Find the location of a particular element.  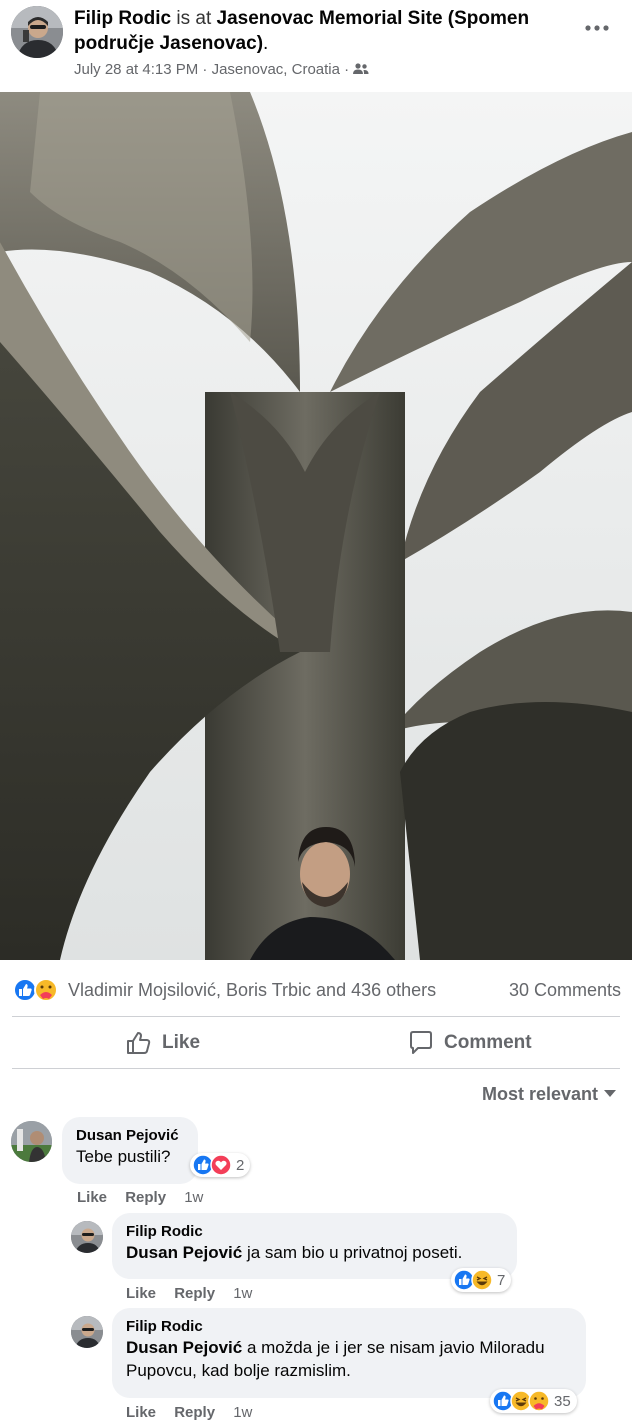

comment-body: ja sam bio u privatnoj poseti. is located at coordinates (352, 1252).